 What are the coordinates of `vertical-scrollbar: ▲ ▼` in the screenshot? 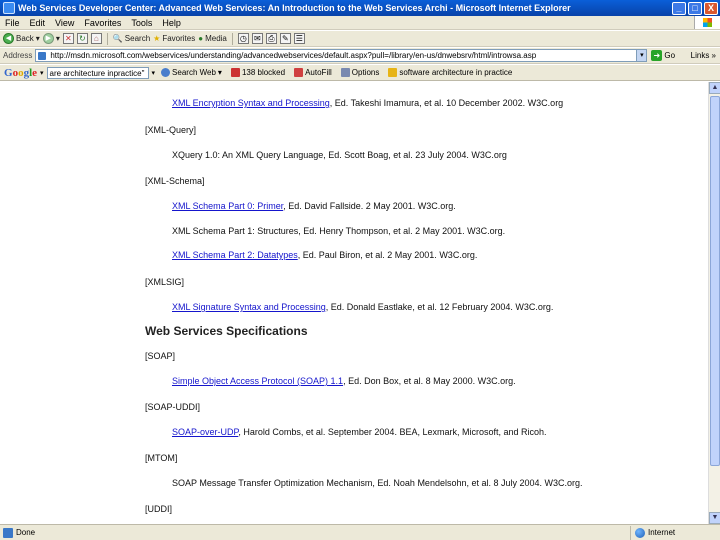 It's located at (714, 303).